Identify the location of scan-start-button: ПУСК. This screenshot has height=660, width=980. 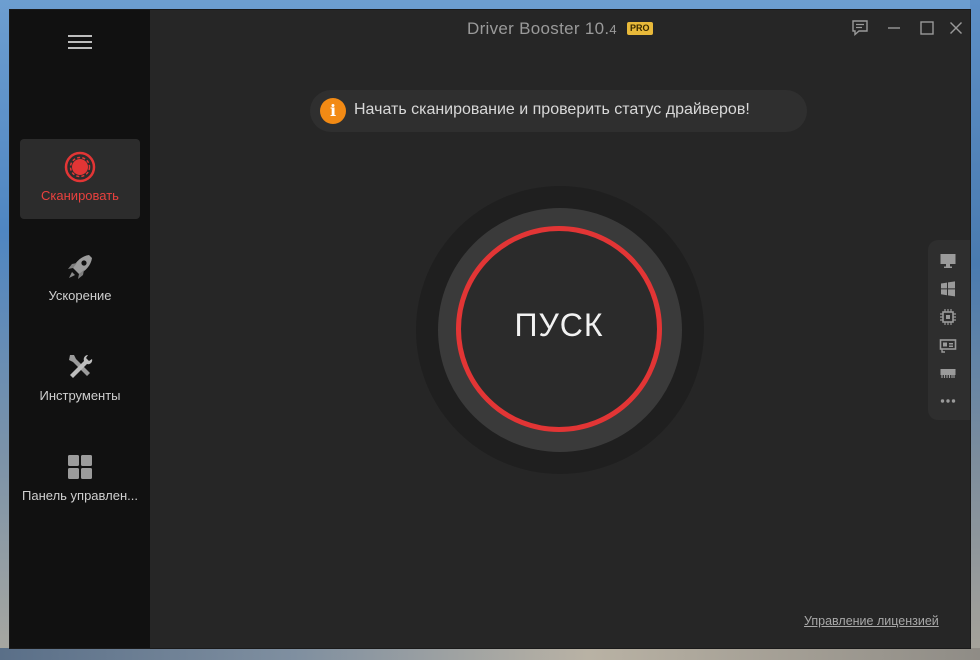
(559, 329).